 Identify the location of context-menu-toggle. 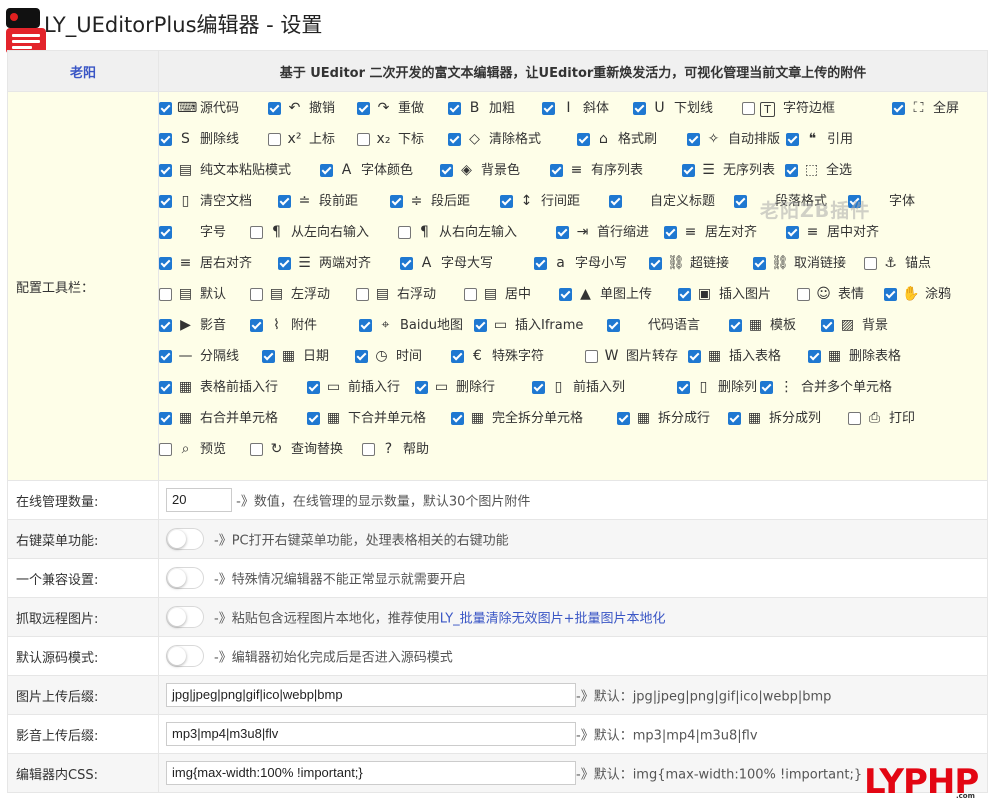
(185, 539).